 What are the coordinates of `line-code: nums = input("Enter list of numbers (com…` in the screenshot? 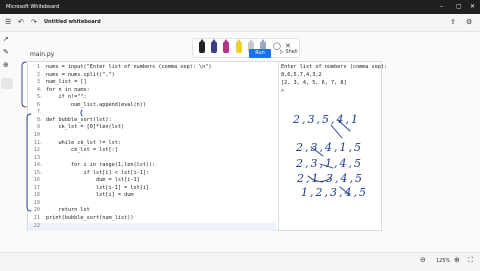 It's located at (129, 67).